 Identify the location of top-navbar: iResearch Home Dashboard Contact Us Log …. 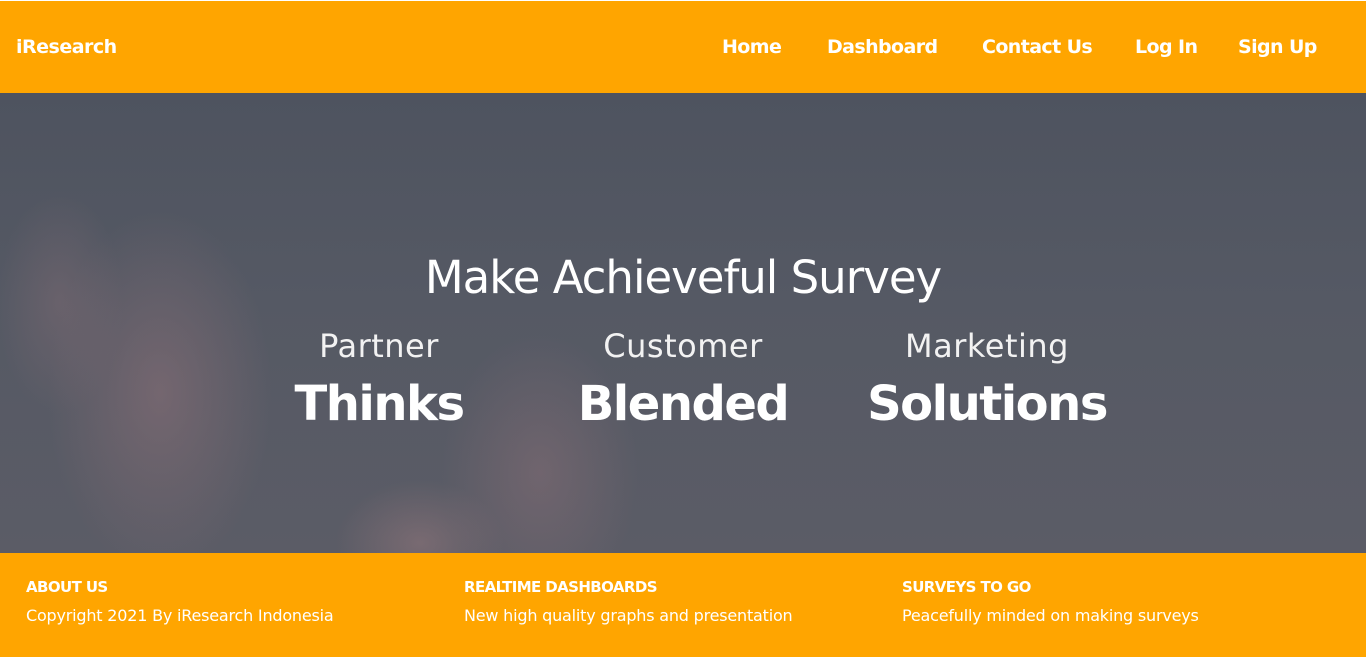
(683, 47).